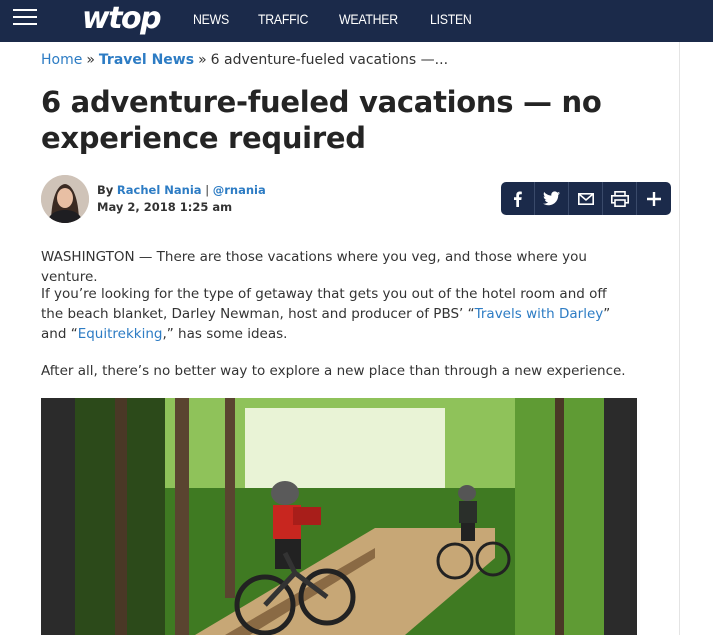  Describe the element at coordinates (120, 334) in the screenshot. I see `equitrekking-link: Equitrekking` at that location.